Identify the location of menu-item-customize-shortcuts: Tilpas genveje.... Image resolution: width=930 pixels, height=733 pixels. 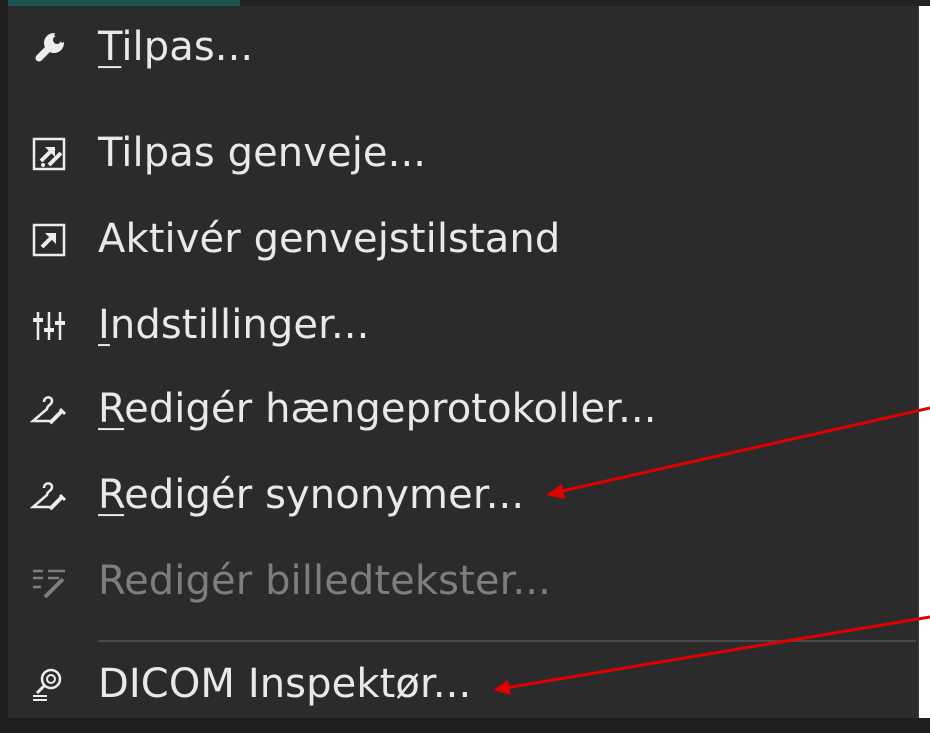
(463, 154).